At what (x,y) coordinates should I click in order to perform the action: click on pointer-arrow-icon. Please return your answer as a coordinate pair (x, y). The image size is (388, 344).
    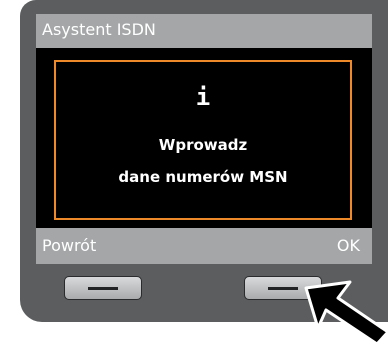
    Looking at the image, I should click on (346, 312).